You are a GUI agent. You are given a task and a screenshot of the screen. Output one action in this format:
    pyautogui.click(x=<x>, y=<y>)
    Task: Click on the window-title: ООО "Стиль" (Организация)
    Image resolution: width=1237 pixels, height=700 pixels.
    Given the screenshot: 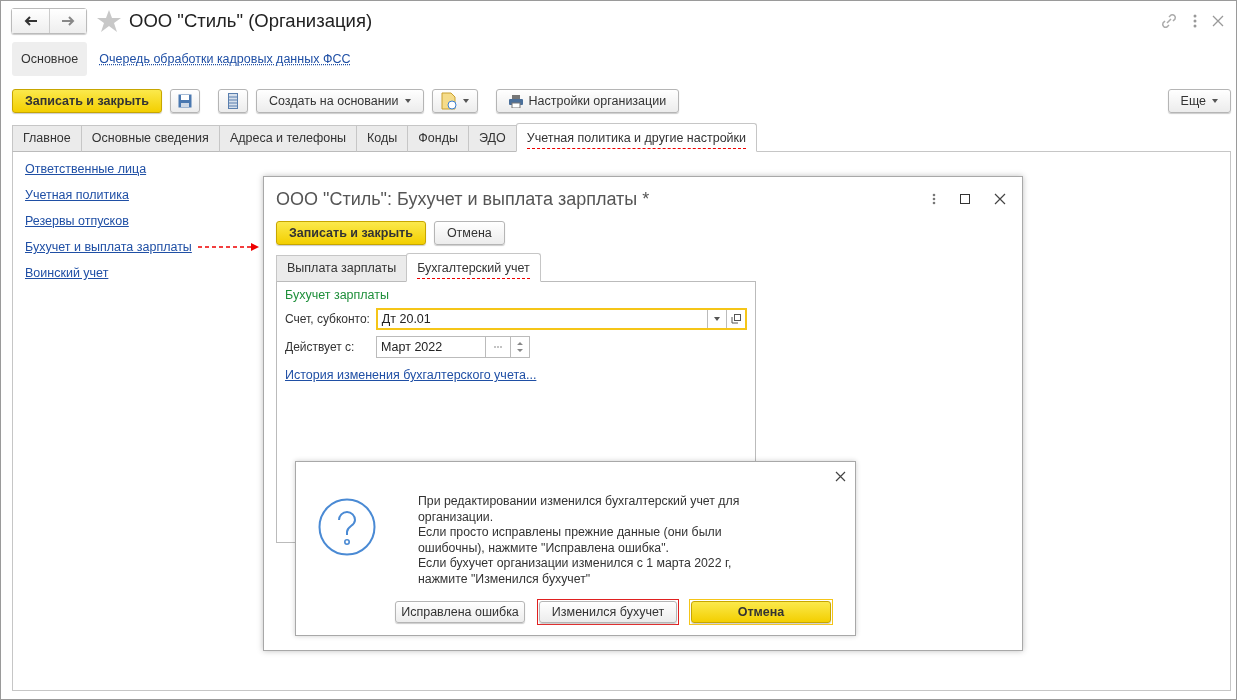 What is the action you would take?
    pyautogui.click(x=251, y=21)
    